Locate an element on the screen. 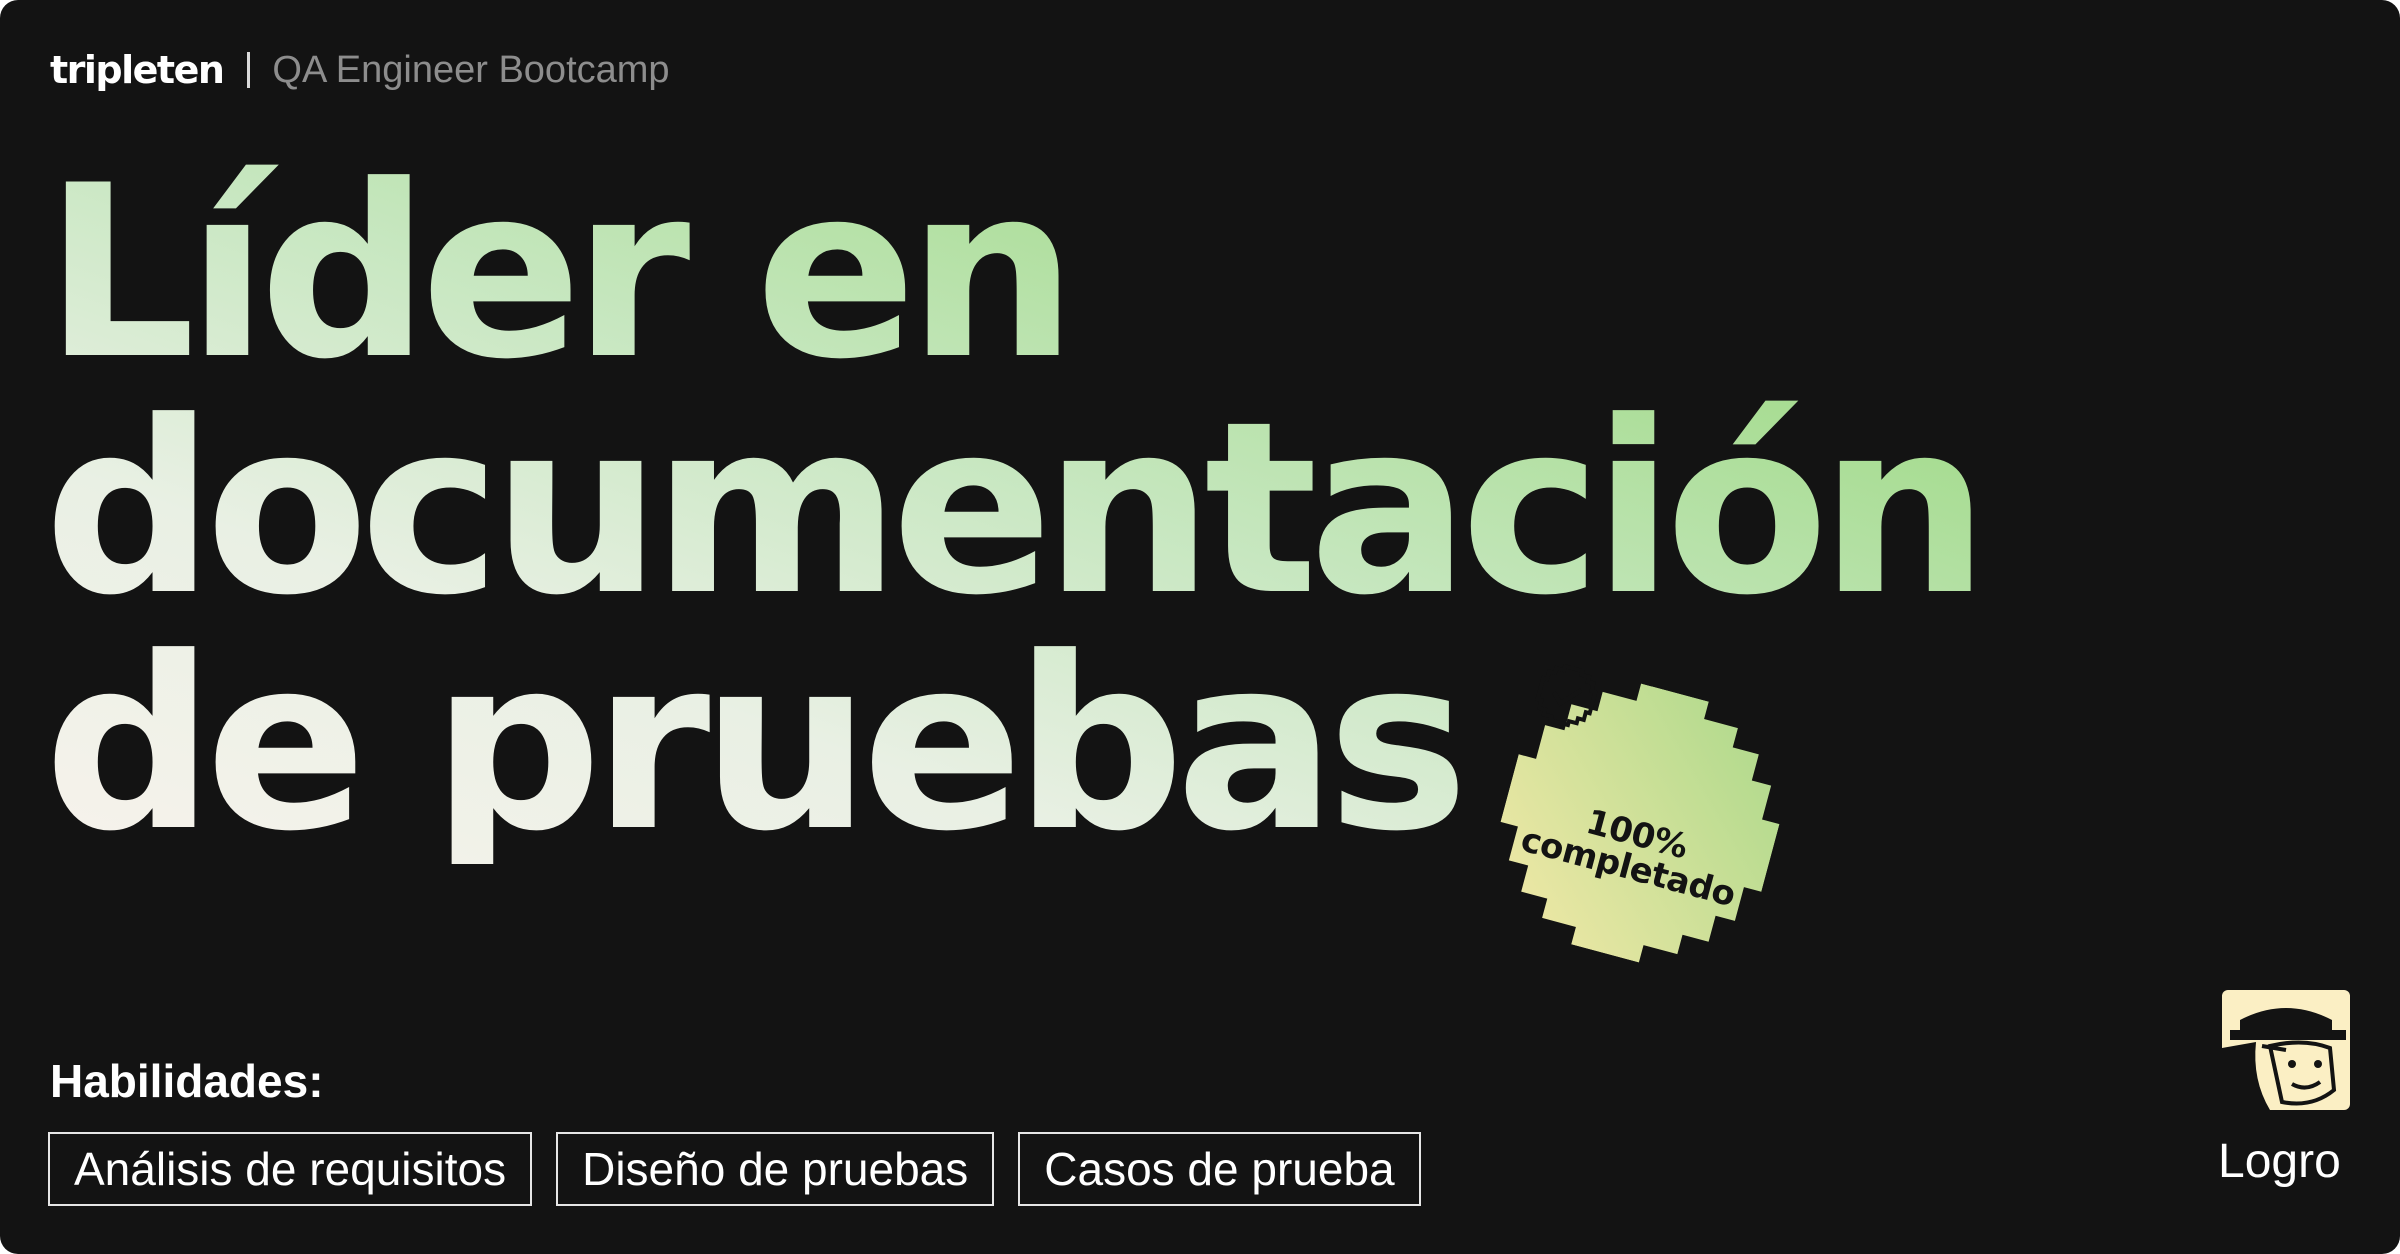 The image size is (2400, 1254). achievement-label: Logro is located at coordinates (2279, 1161).